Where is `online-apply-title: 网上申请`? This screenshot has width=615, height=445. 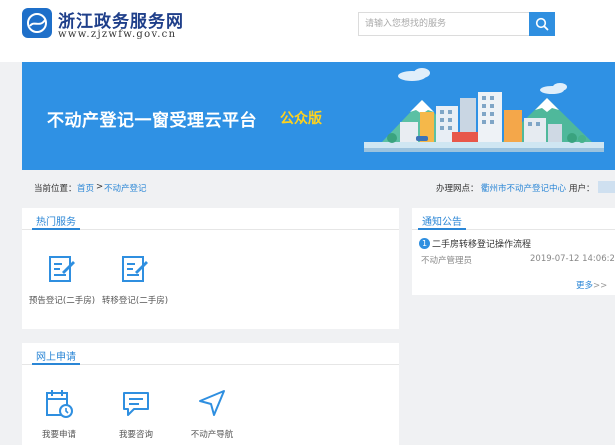
online-apply-title: 网上申请 is located at coordinates (56, 354).